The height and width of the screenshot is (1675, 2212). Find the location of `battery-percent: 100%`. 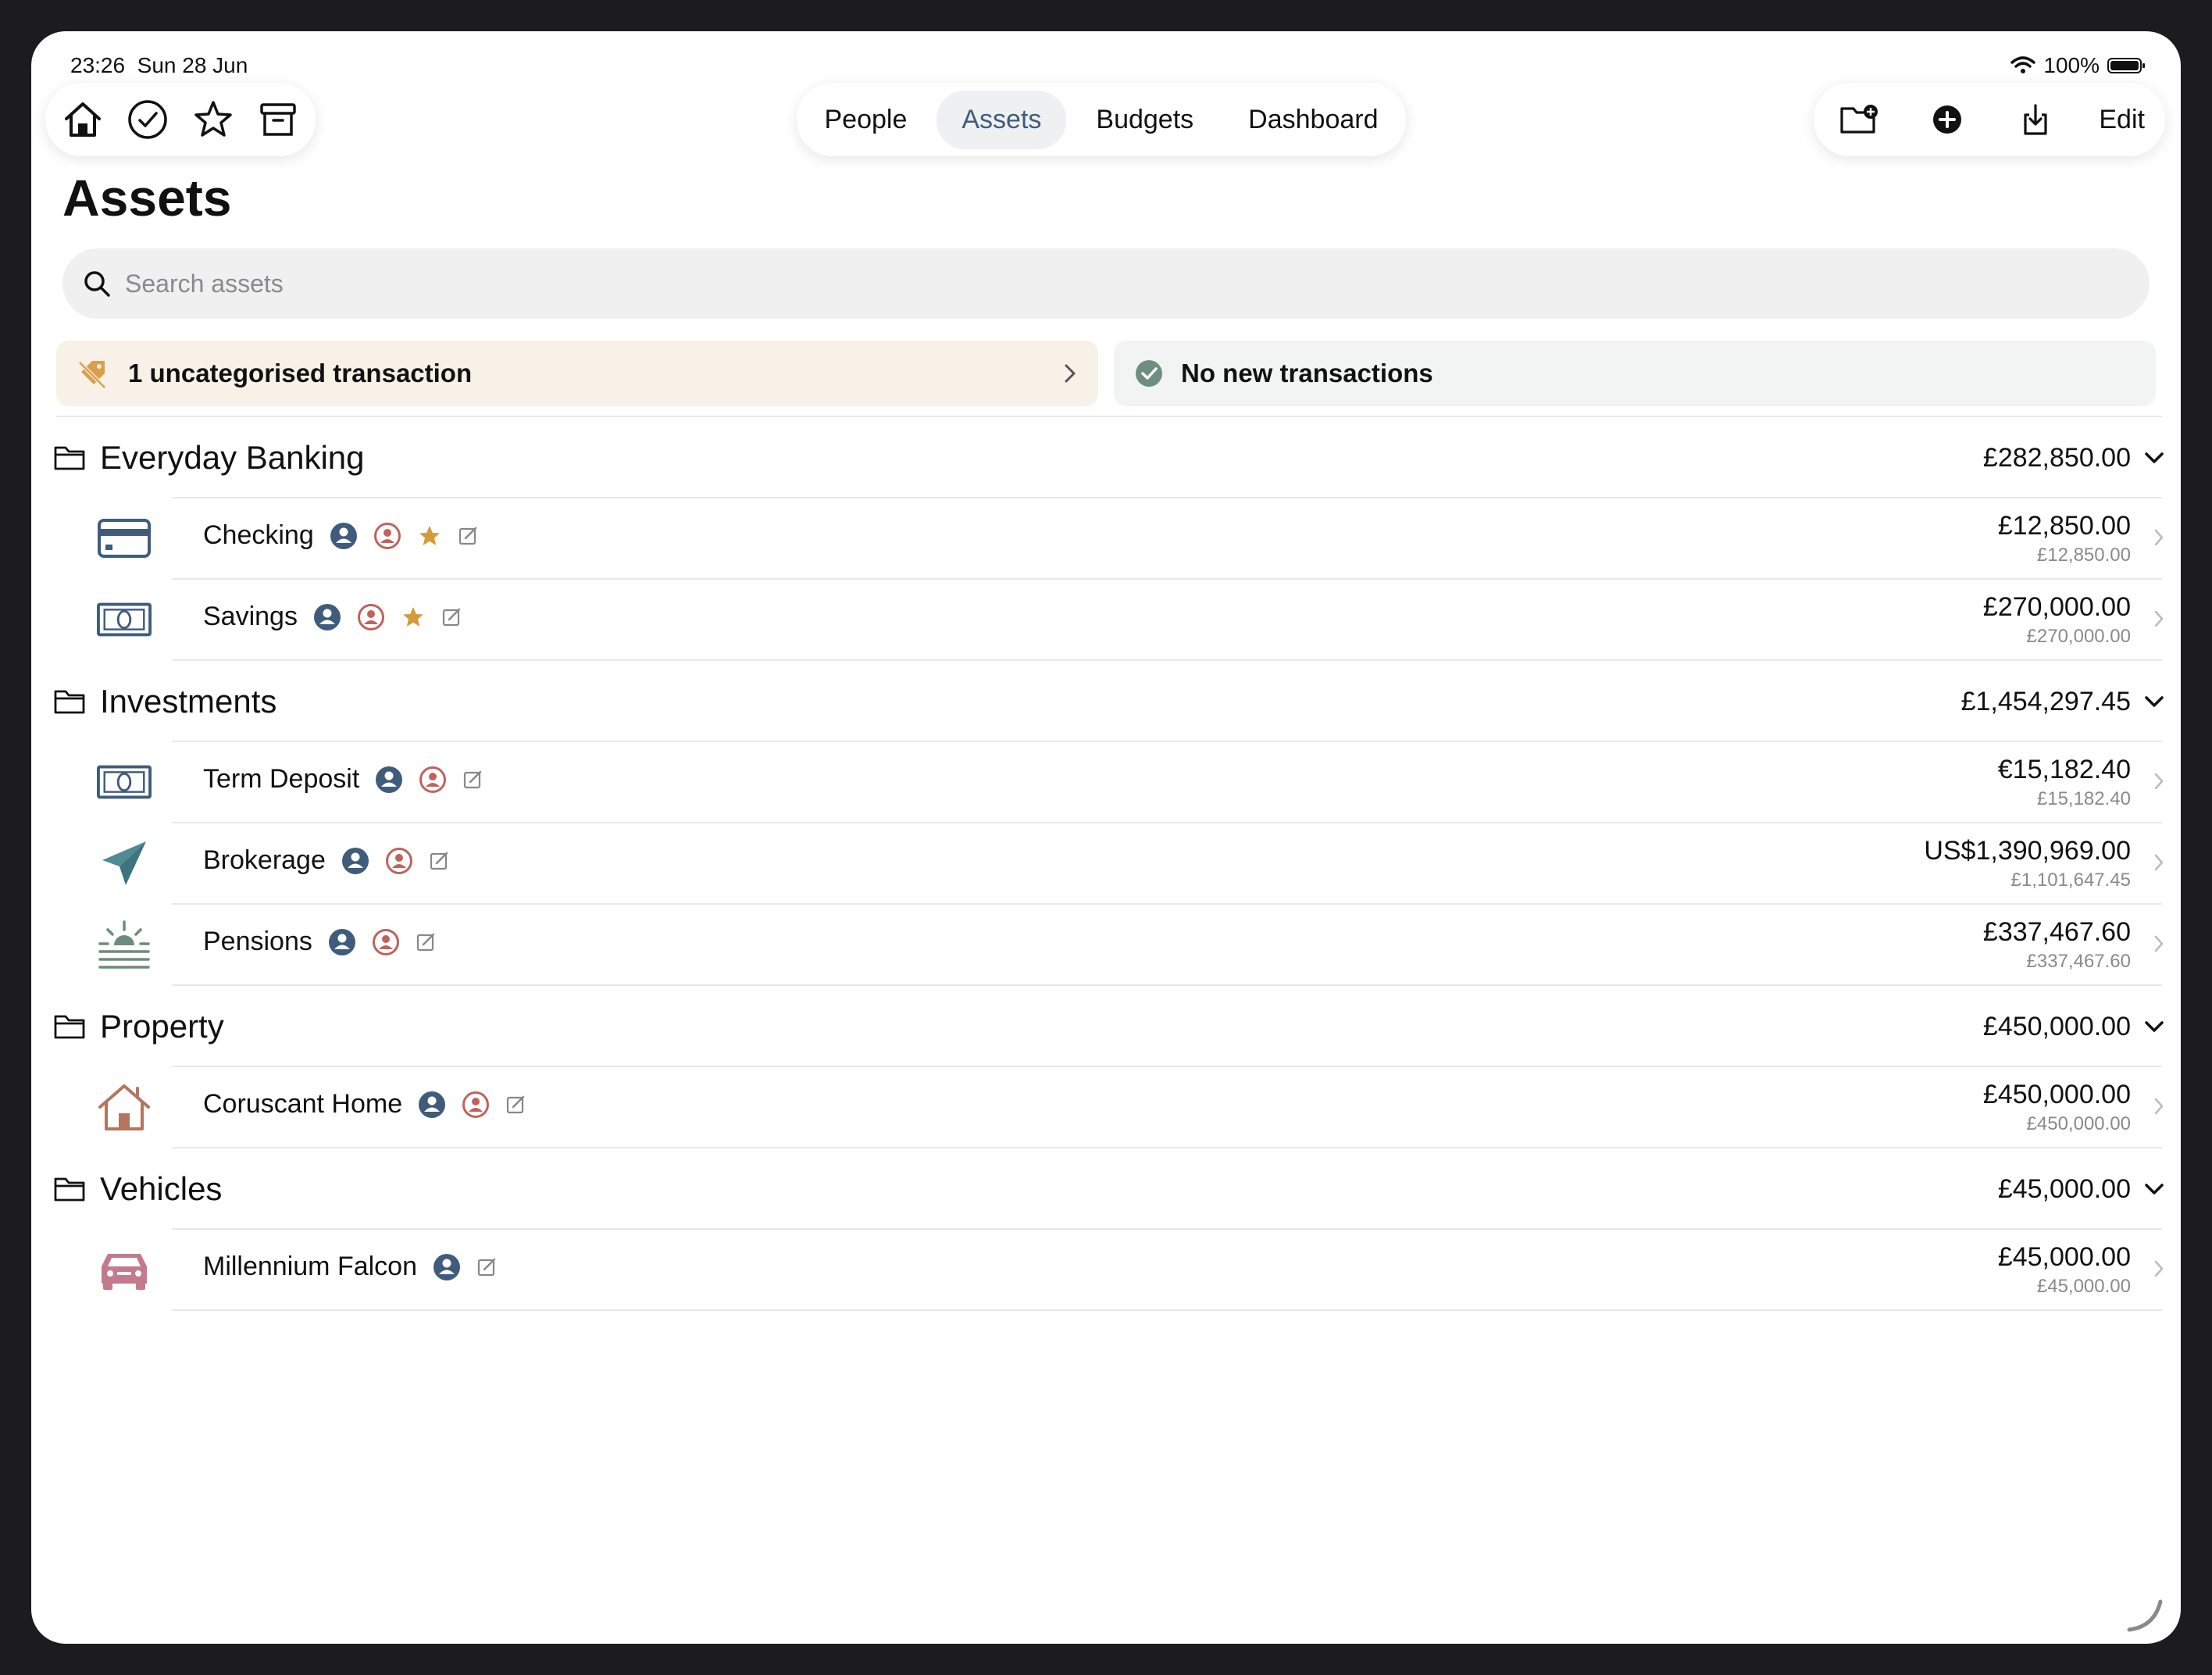

battery-percent: 100% is located at coordinates (2071, 65).